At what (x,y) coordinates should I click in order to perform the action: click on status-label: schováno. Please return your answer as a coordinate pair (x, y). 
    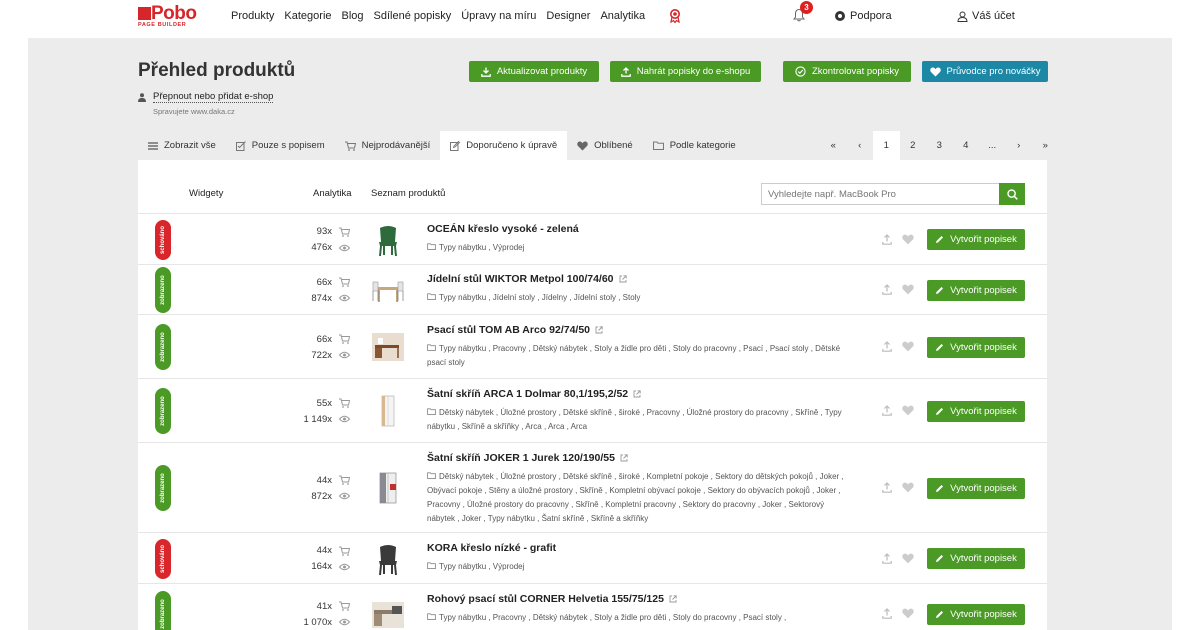
    Looking at the image, I should click on (163, 239).